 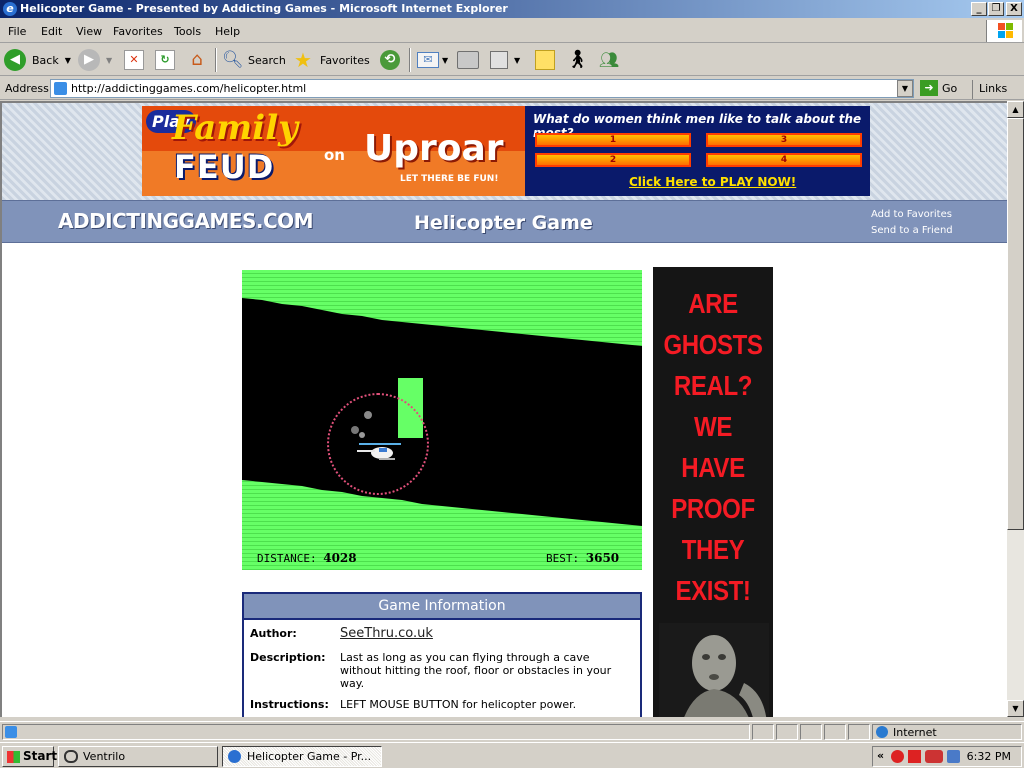 I want to click on banner-answer-1: 1, so click(x=613, y=140).